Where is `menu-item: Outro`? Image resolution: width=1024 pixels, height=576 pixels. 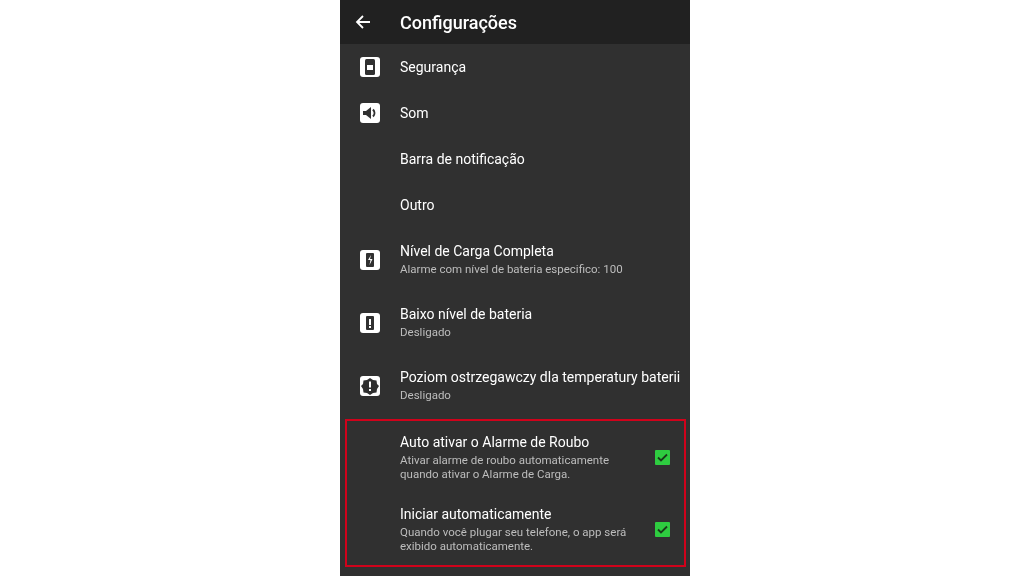 menu-item: Outro is located at coordinates (417, 205).